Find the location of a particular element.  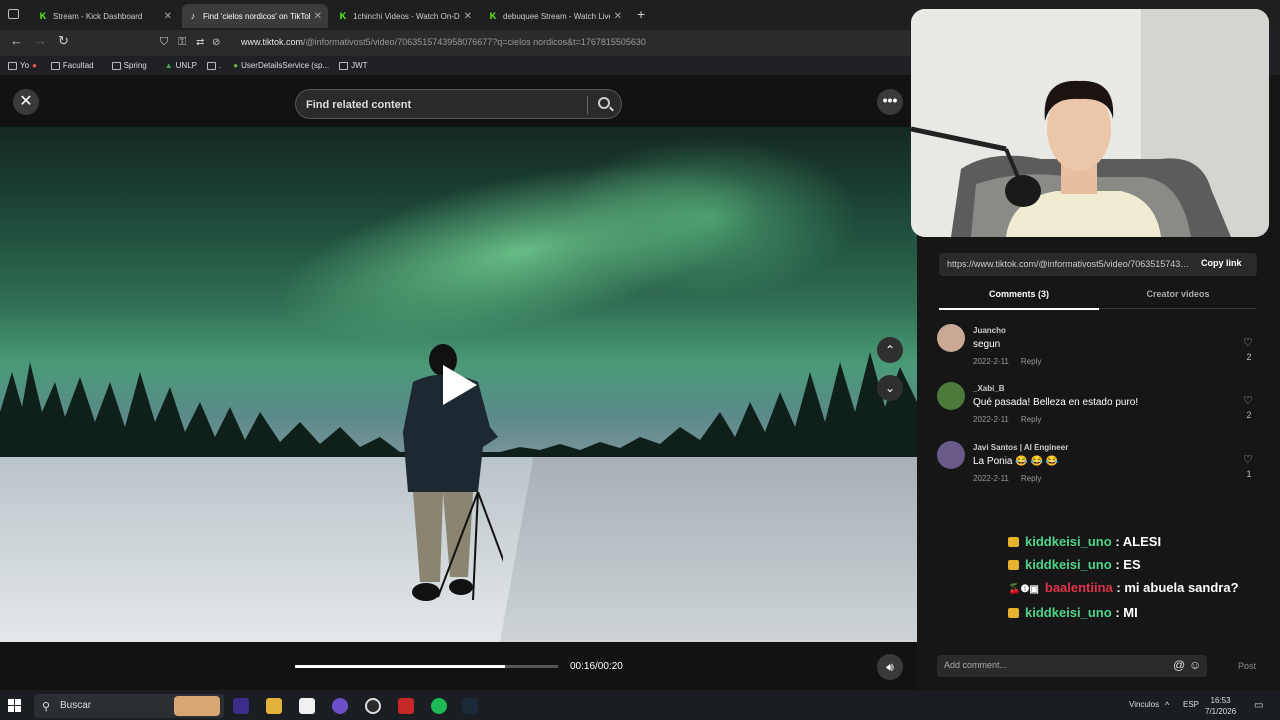

tab-comments: Comments (3) is located at coordinates (1019, 299).